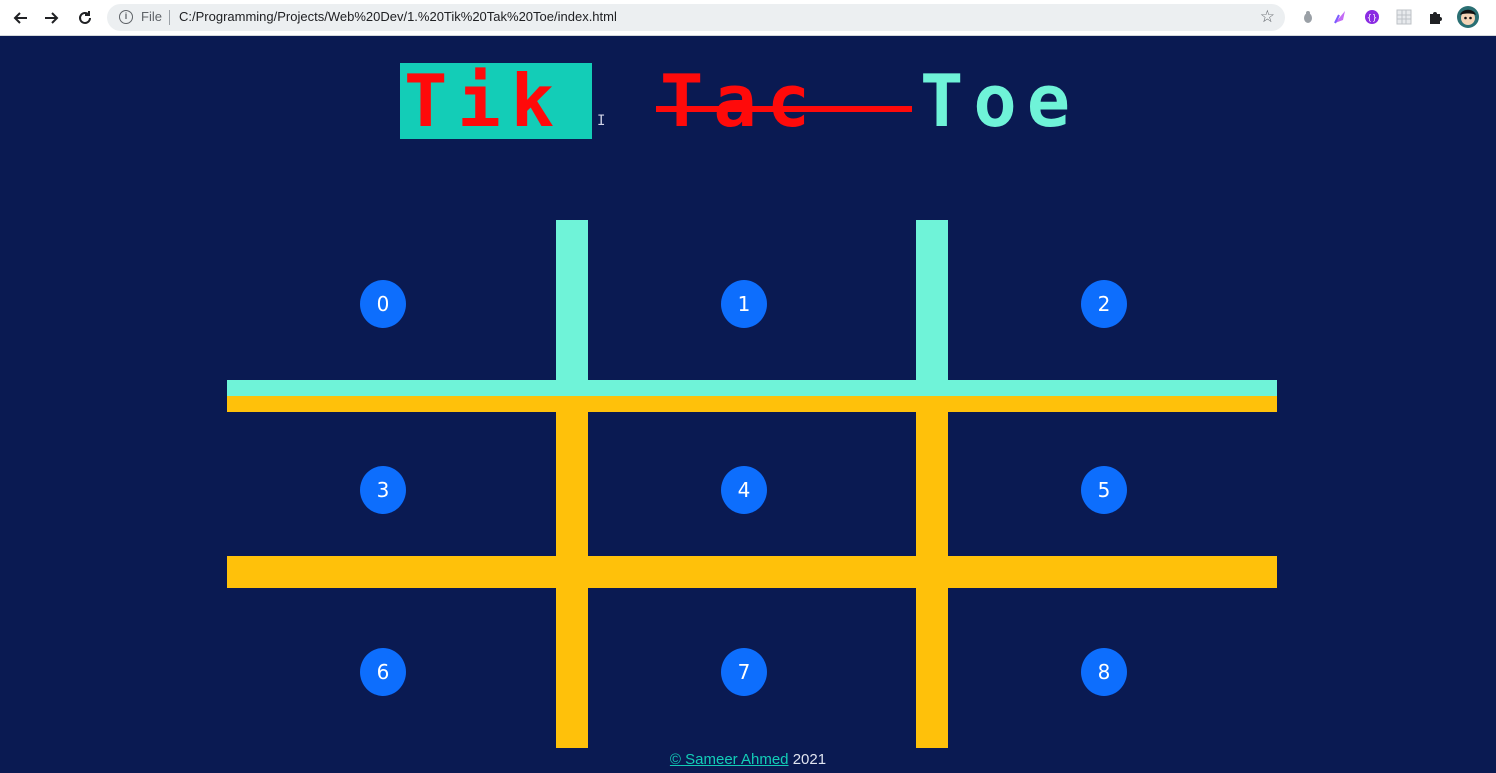 The height and width of the screenshot is (773, 1496). What do you see at coordinates (740, 101) in the screenshot?
I see `title-word-tac: Tac` at bounding box center [740, 101].